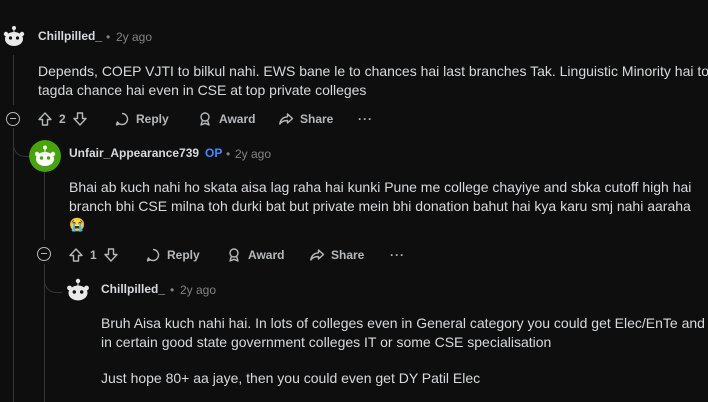  Describe the element at coordinates (77, 224) in the screenshot. I see `crying-emoji: 😭` at that location.